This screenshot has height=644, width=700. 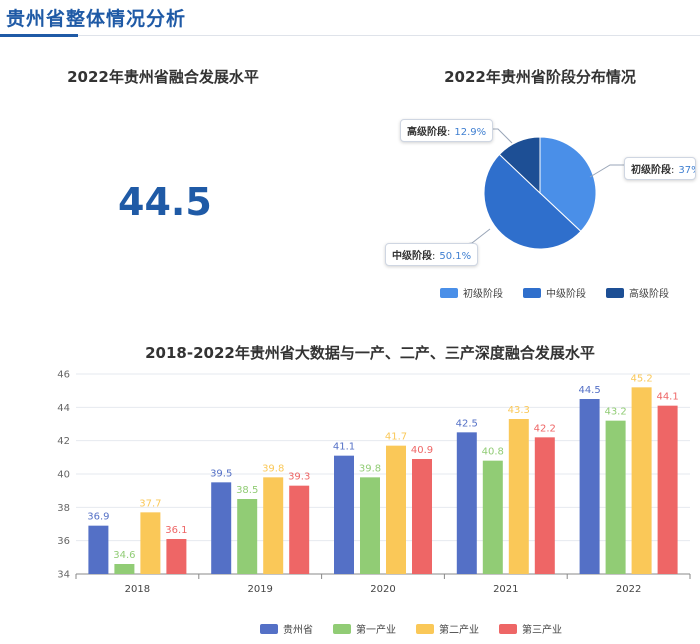 I want to click on bar-value-label: 40.9, so click(x=422, y=450).